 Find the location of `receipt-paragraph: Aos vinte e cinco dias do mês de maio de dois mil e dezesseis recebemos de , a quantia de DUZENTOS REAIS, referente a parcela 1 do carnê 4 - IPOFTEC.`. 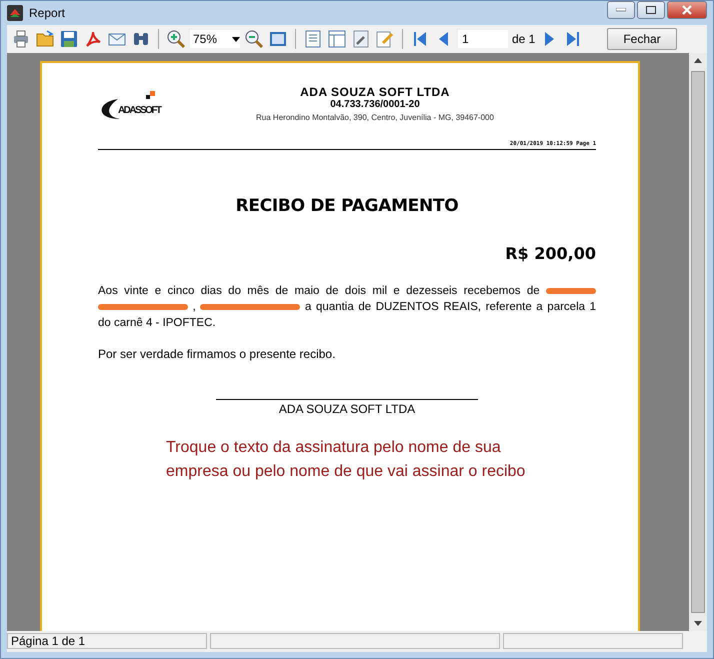

receipt-paragraph: Aos vinte e cinco dias do mês de maio de dois mil e dezesseis recebemos de , a quantia de DUZENTOS REAIS, referente a parcela 1 do carnê 4 - IPOFTEC. is located at coordinates (347, 307).